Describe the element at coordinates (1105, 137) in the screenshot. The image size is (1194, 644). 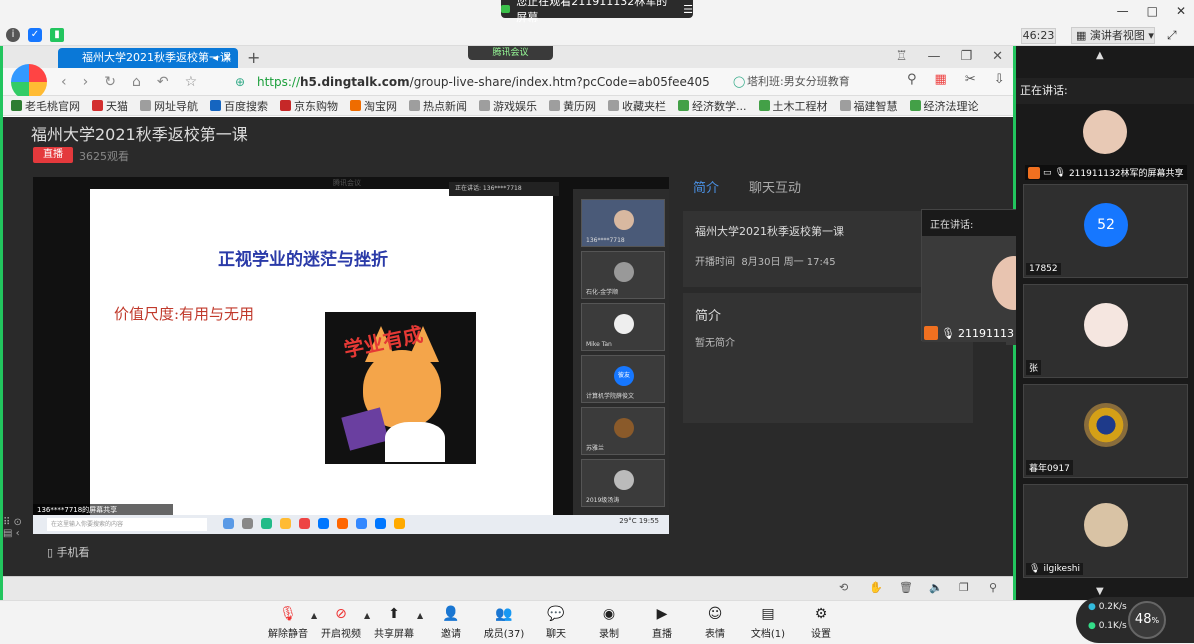
I see `participant-card: ▭ 🎙 211911132林军的屏幕共享` at that location.